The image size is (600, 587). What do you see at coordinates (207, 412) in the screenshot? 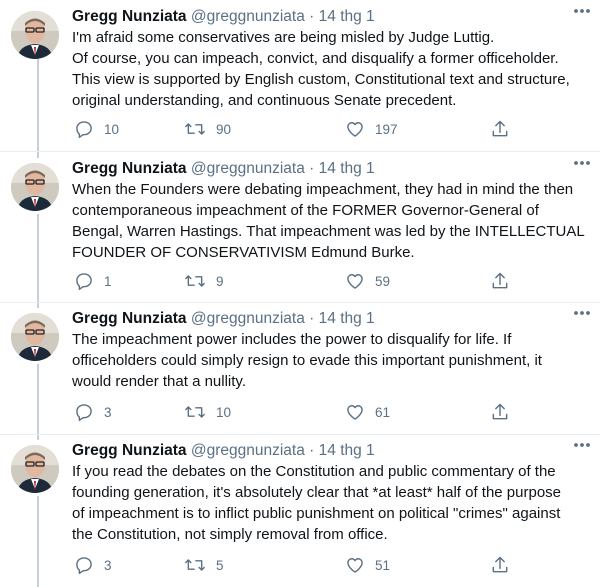
I see `retweet-button: 10` at bounding box center [207, 412].